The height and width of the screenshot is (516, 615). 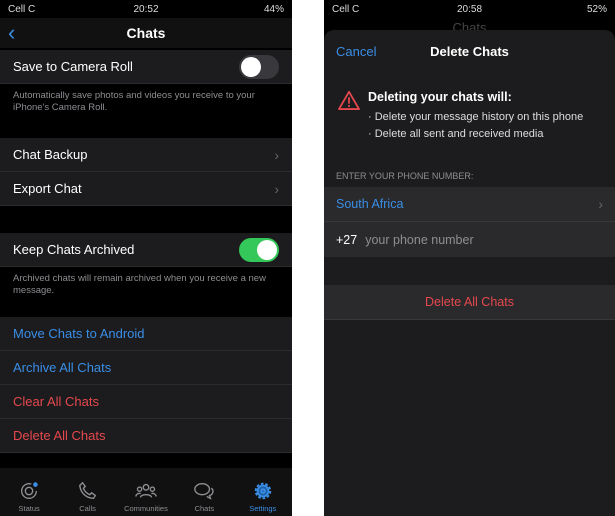 I want to click on phone-icon, so click(x=87, y=490).